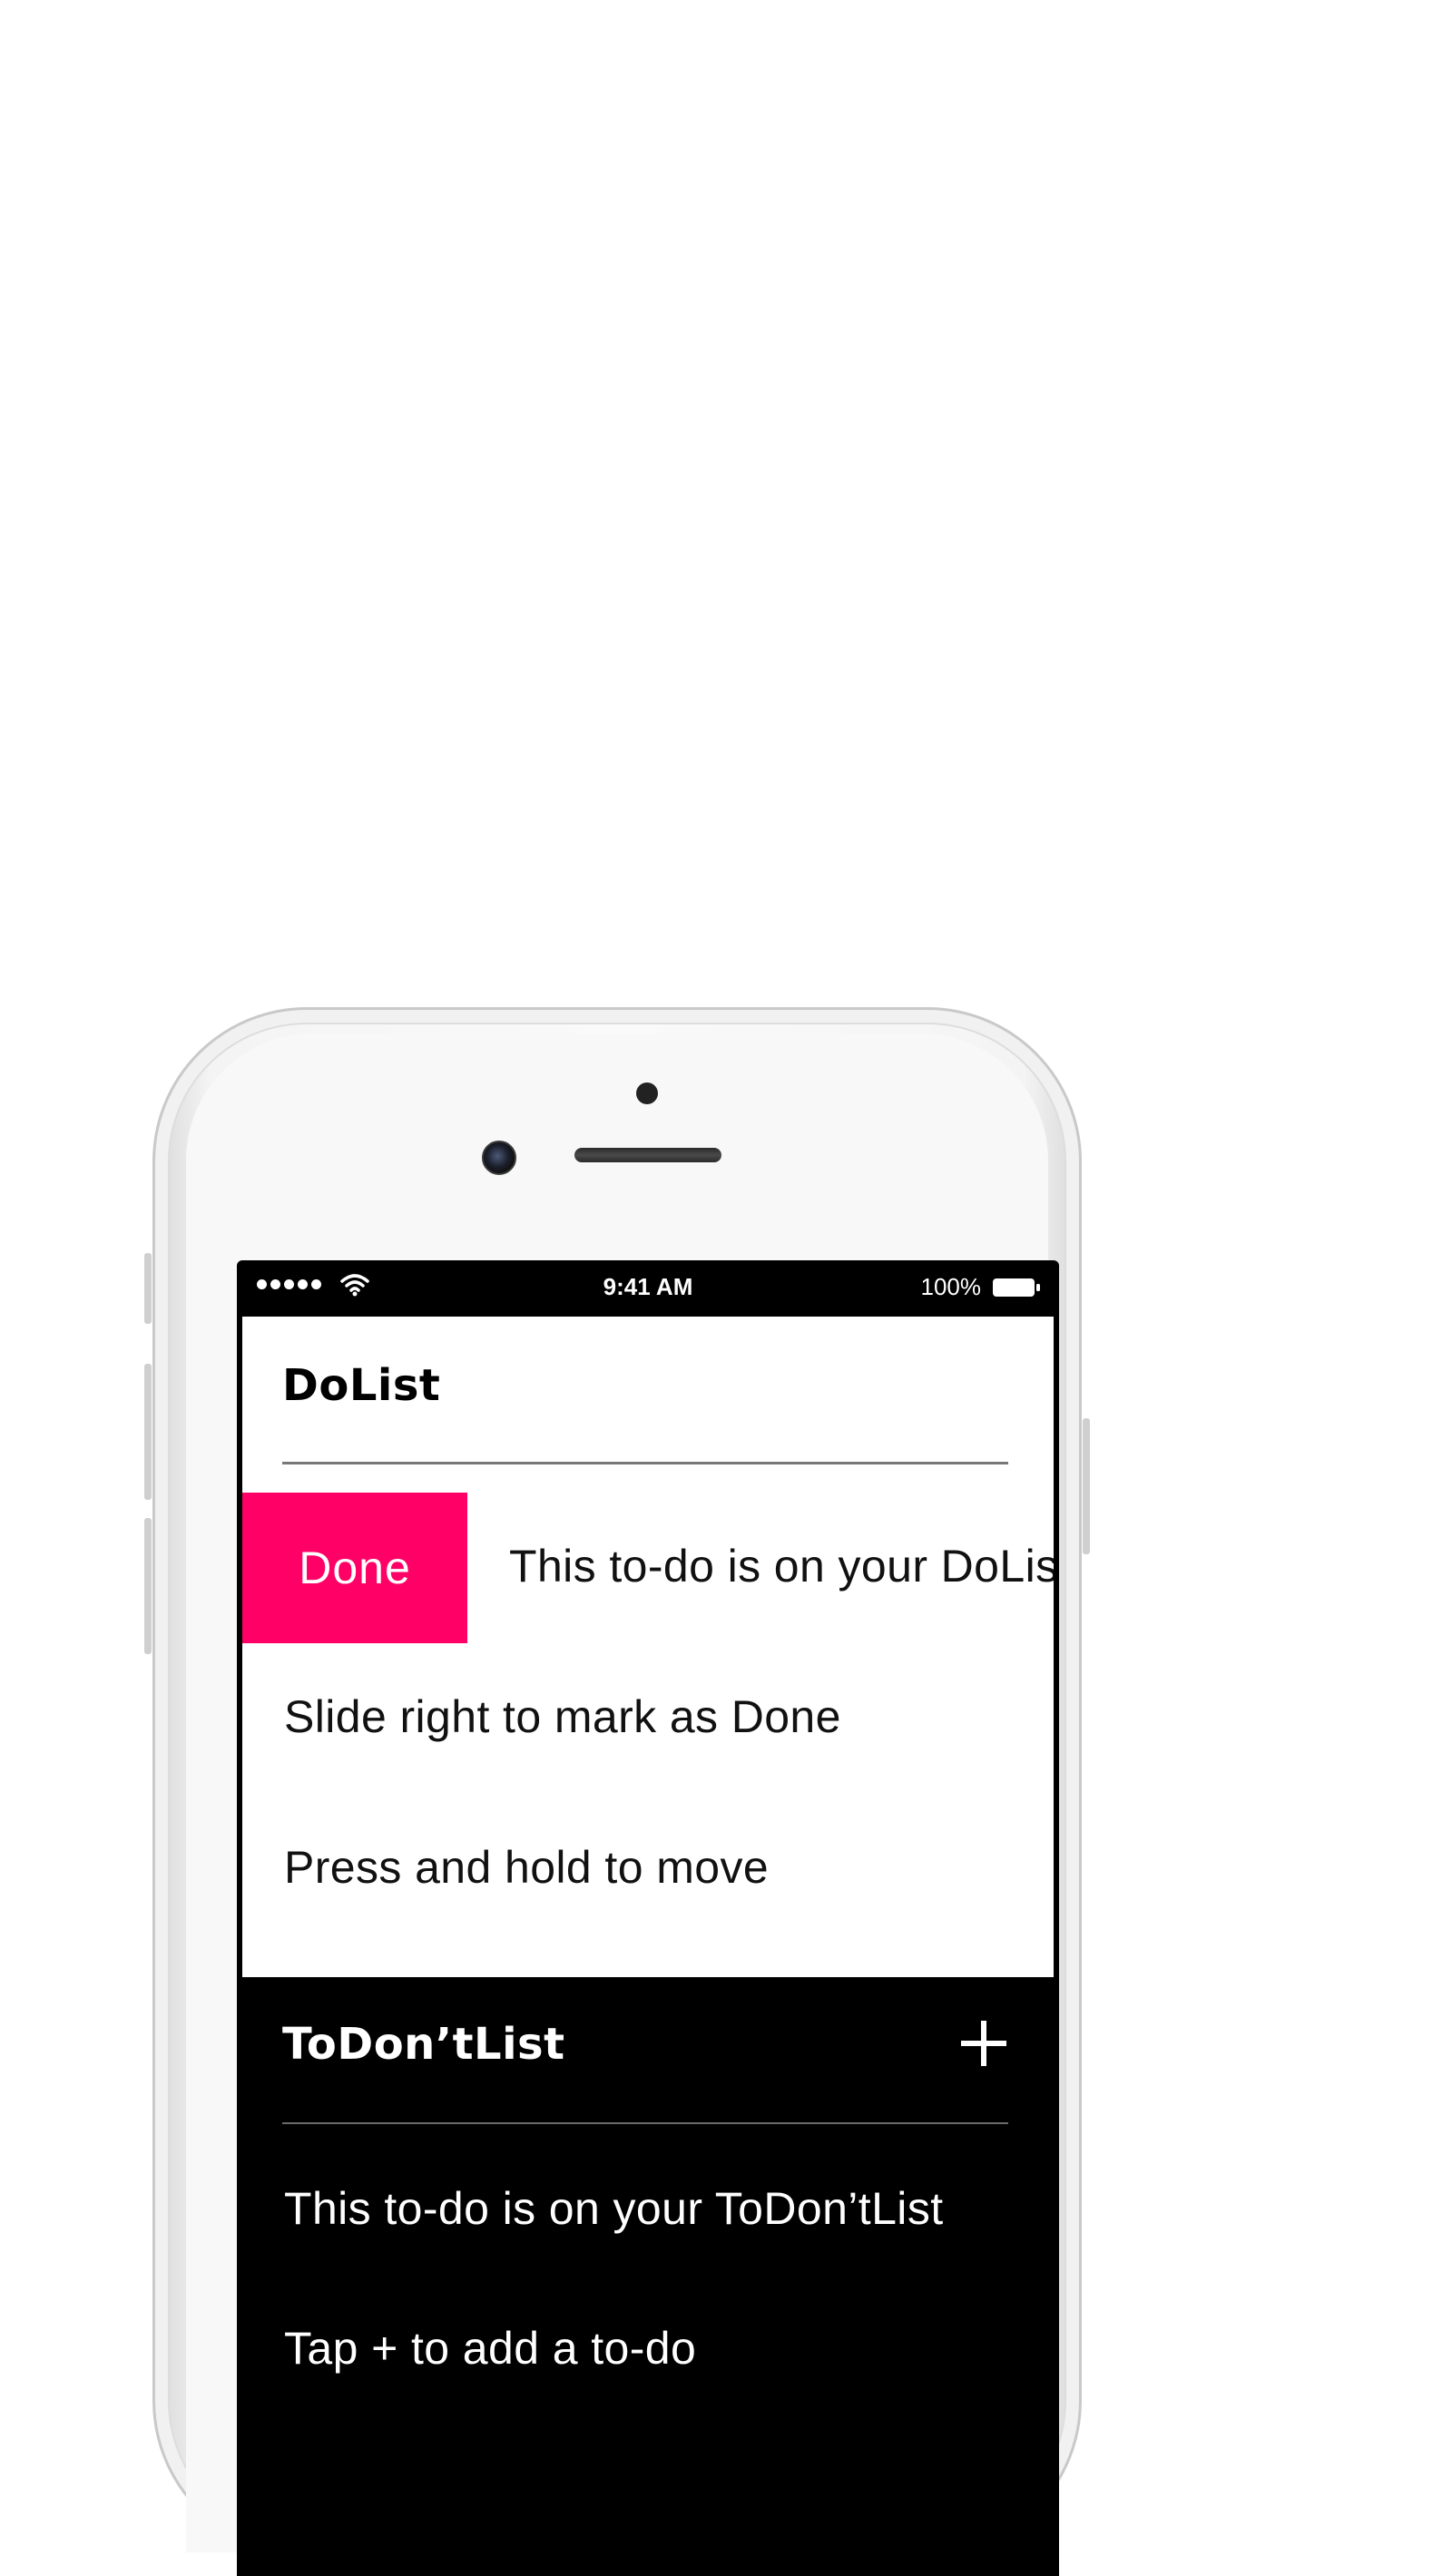  What do you see at coordinates (1016, 1287) in the screenshot?
I see `battery-icon` at bounding box center [1016, 1287].